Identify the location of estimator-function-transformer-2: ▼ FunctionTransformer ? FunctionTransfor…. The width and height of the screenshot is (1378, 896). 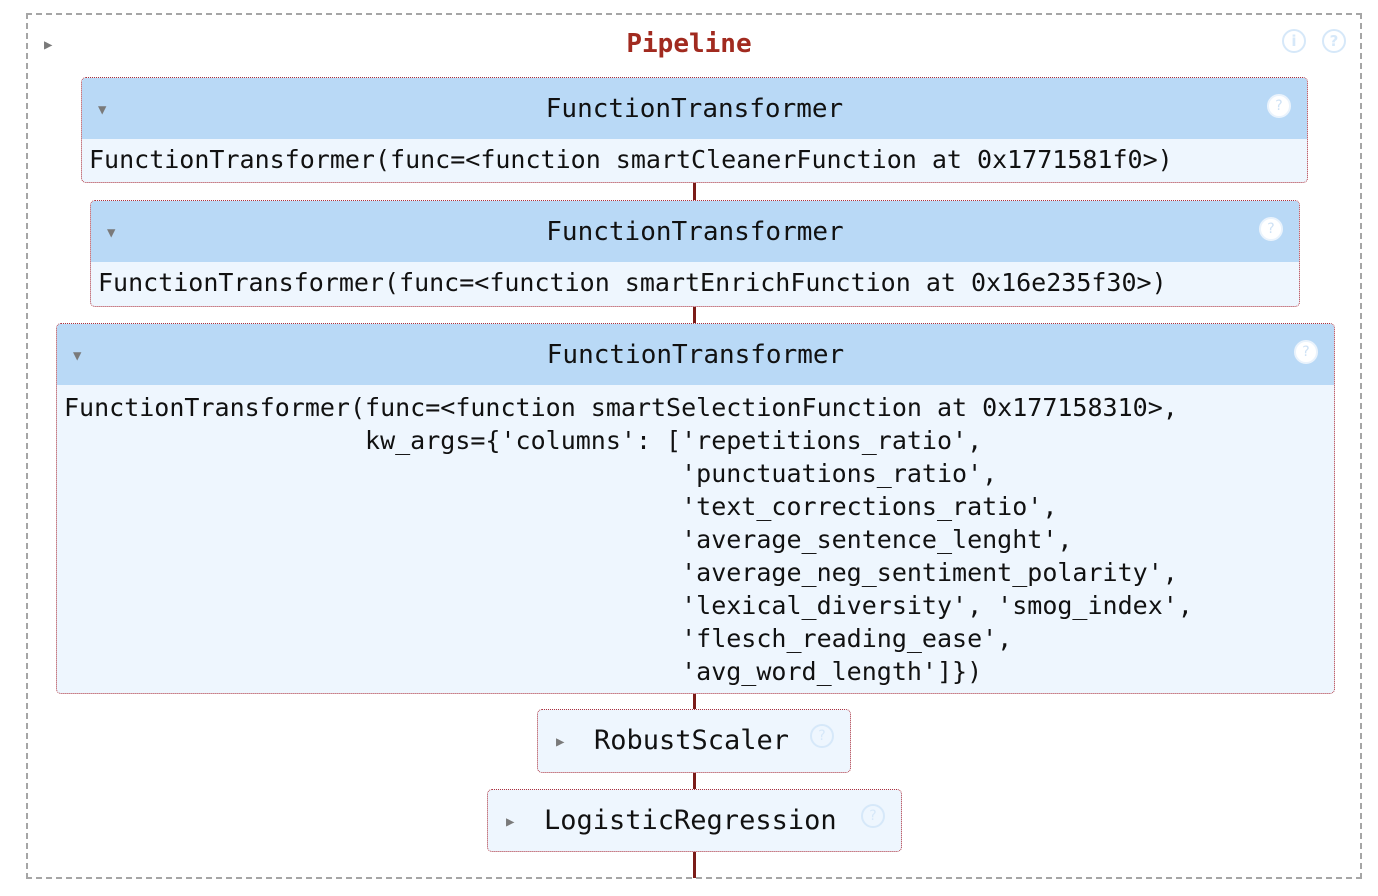
(695, 253).